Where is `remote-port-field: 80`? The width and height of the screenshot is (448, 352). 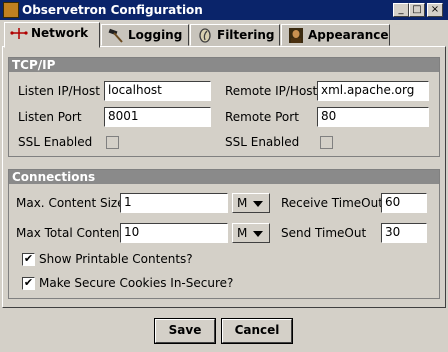
remote-port-field: 80 is located at coordinates (373, 117).